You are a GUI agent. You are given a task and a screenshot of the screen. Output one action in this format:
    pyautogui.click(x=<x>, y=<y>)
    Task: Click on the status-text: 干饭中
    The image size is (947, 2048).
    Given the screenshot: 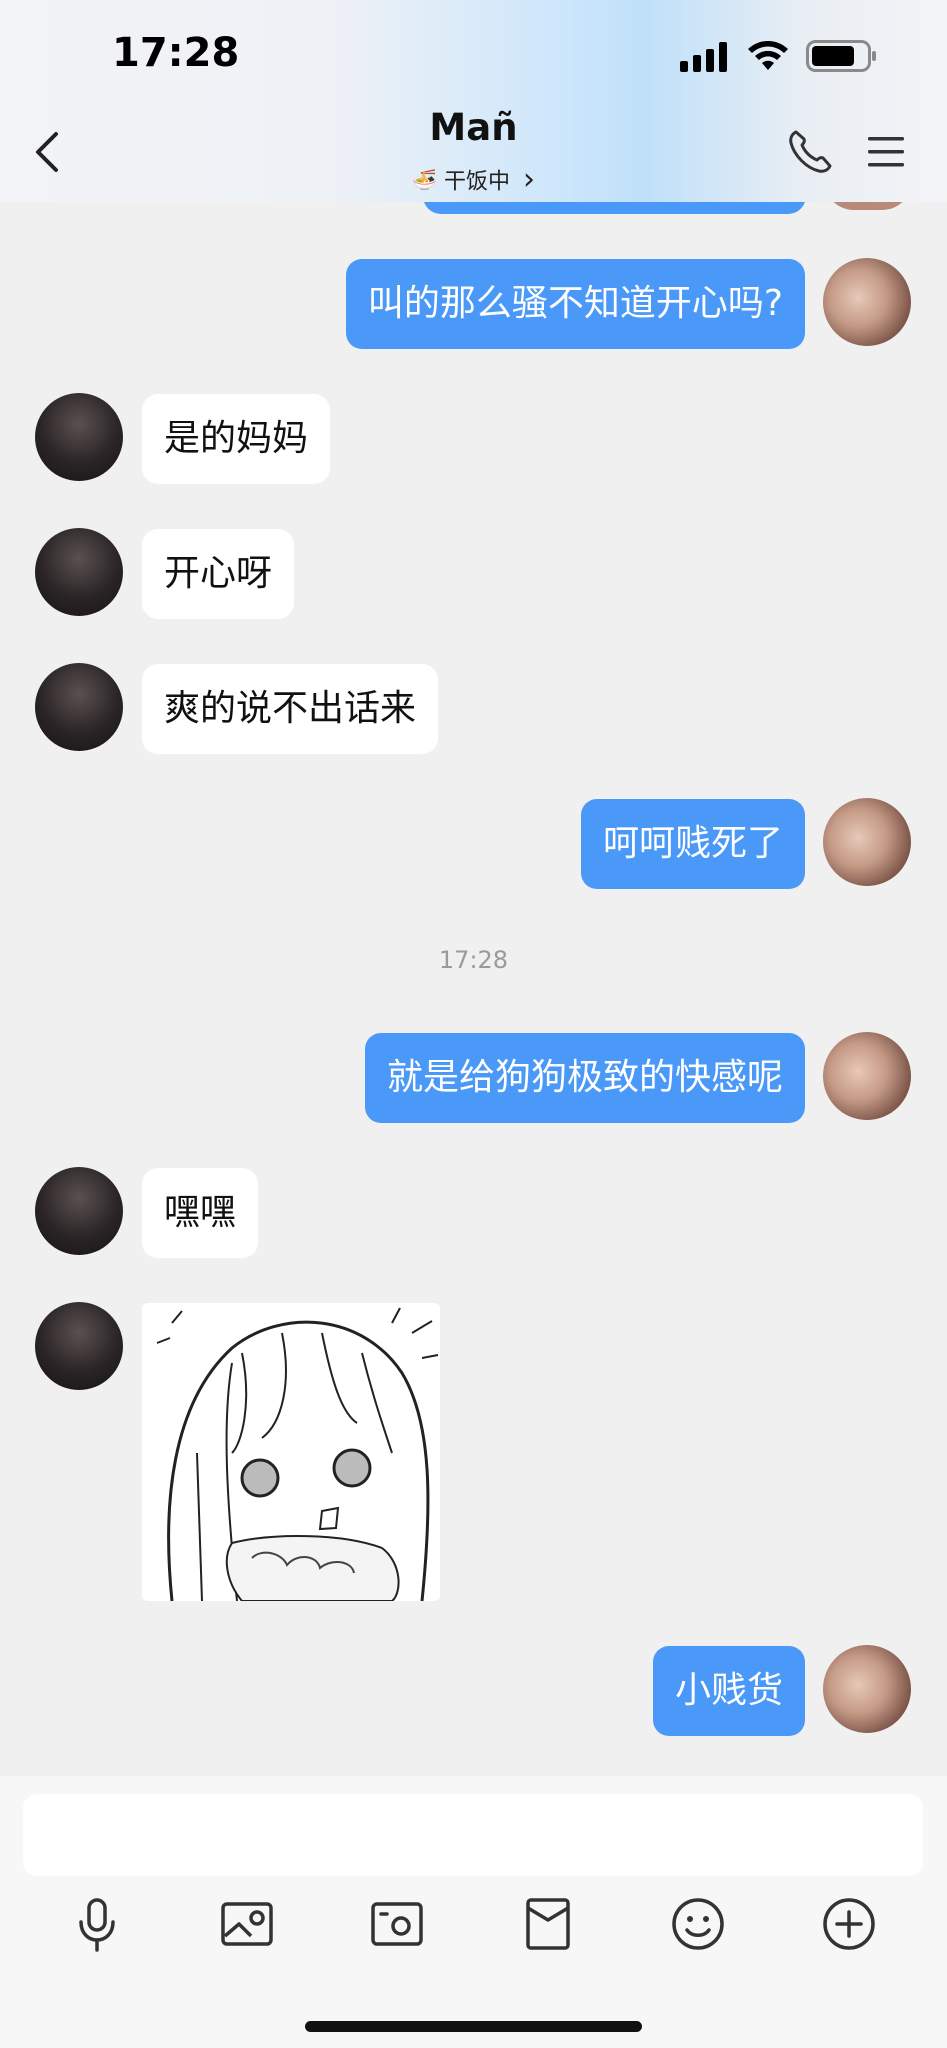 What is the action you would take?
    pyautogui.click(x=476, y=182)
    